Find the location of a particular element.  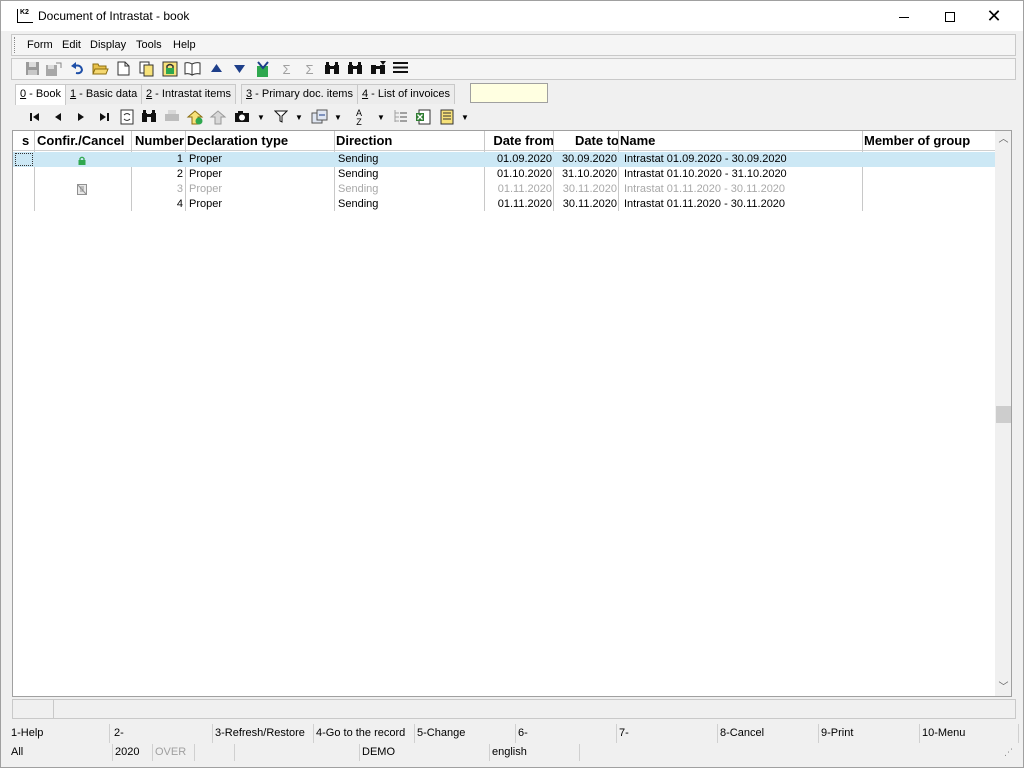

report-dropdown-icon: ▼ is located at coordinates (465, 118).